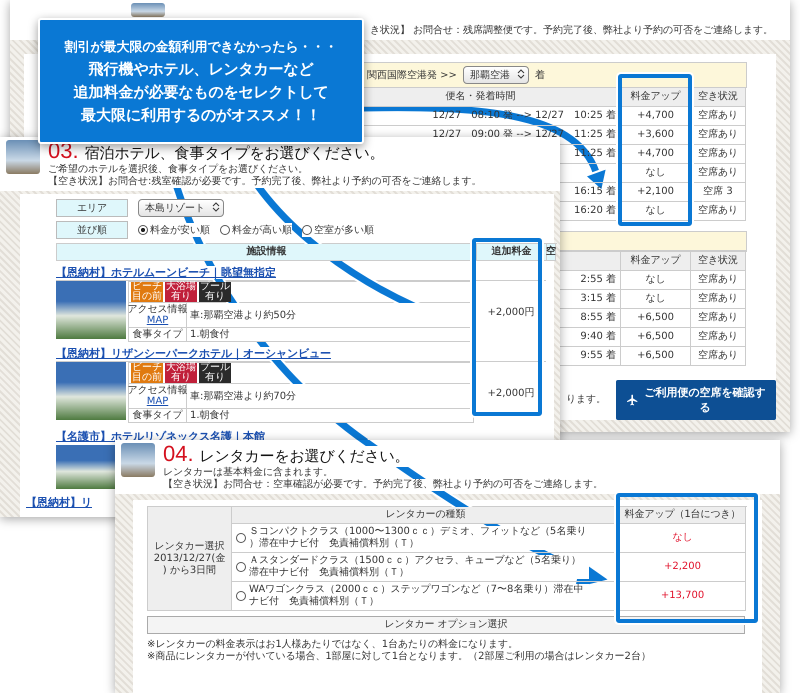 The height and width of the screenshot is (693, 800). What do you see at coordinates (446, 625) in the screenshot?
I see `option-select-button: レンタカー オプション選択` at bounding box center [446, 625].